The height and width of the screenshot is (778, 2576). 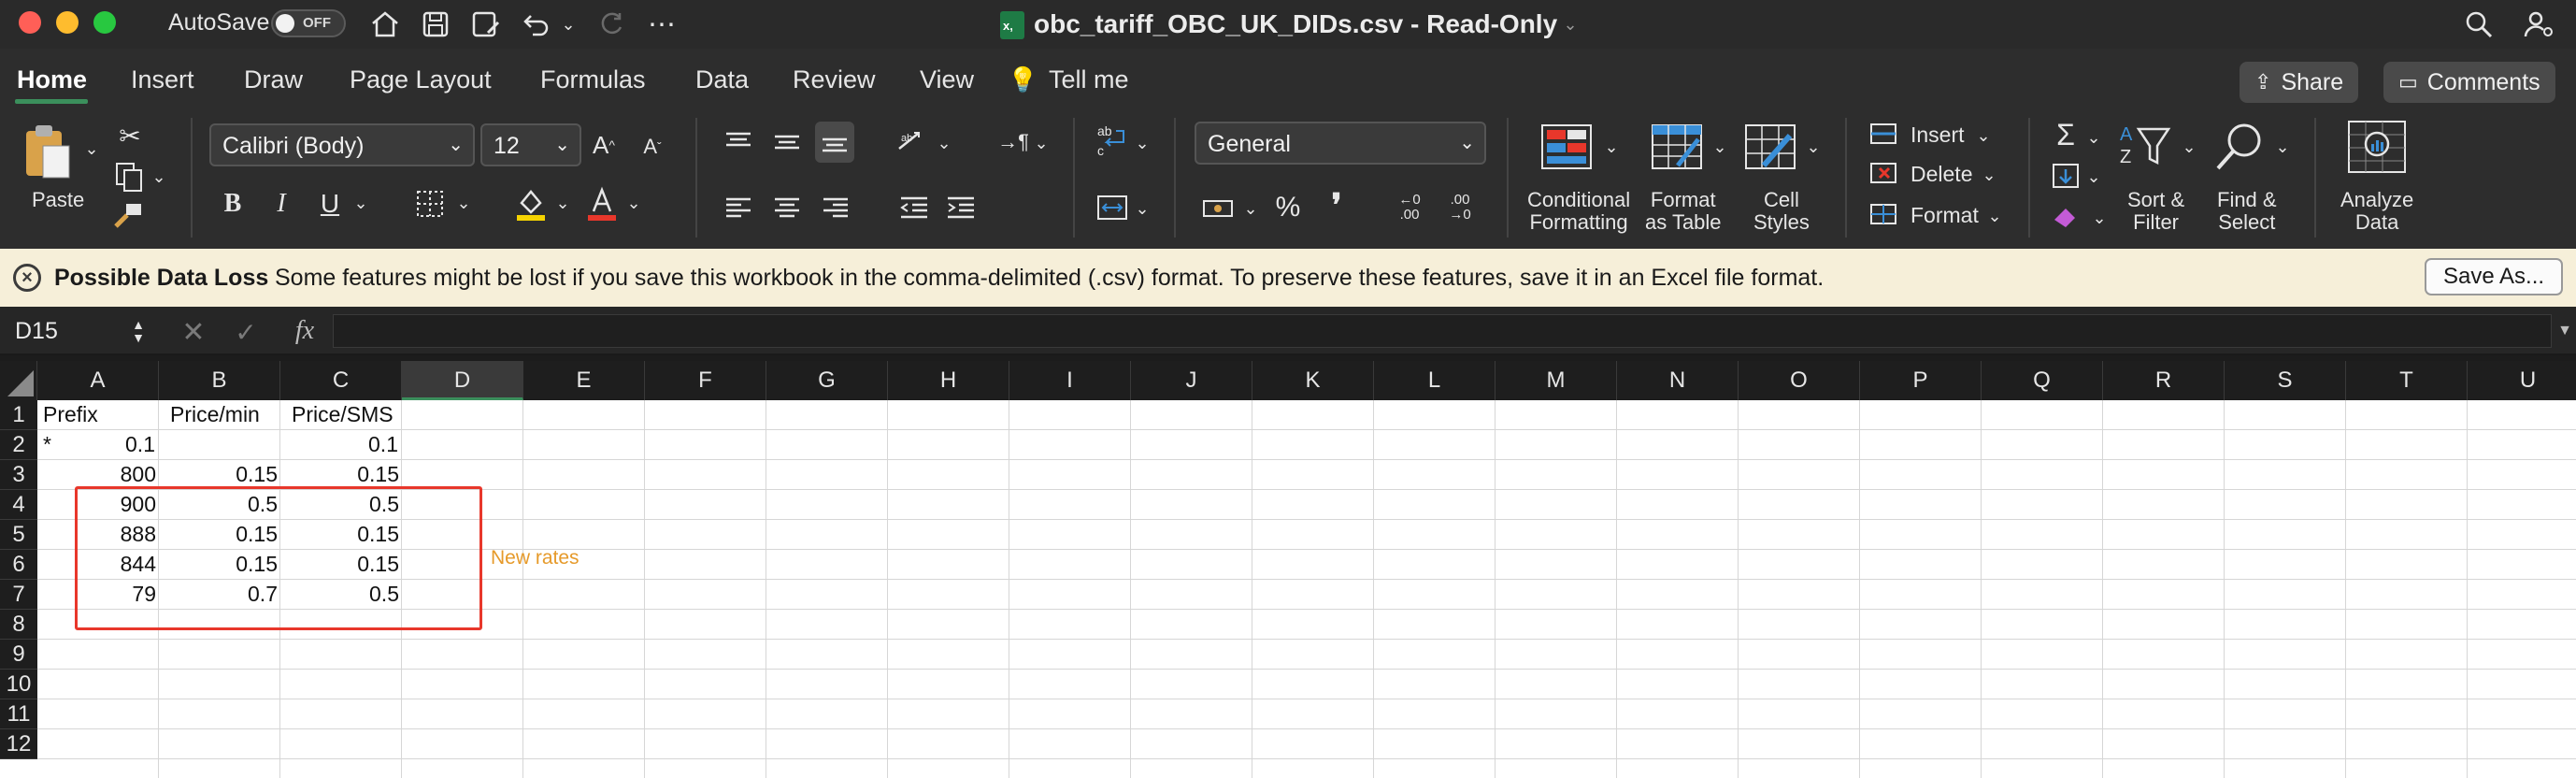 I want to click on column-header-t: T, so click(x=2407, y=380).